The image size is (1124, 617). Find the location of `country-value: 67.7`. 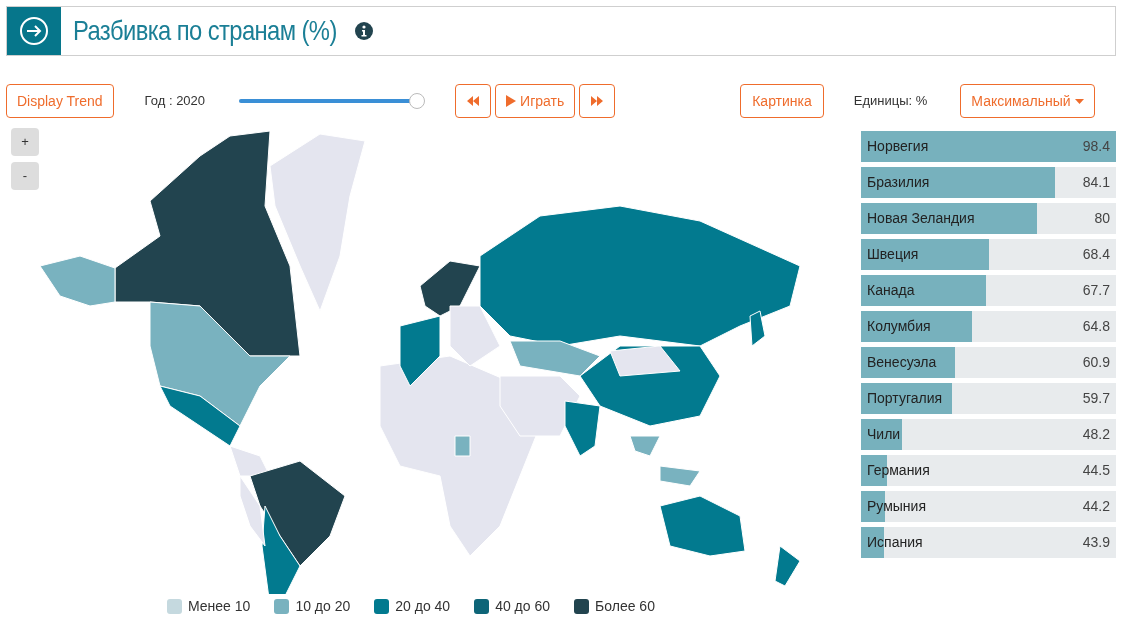

country-value: 67.7 is located at coordinates (1096, 290).